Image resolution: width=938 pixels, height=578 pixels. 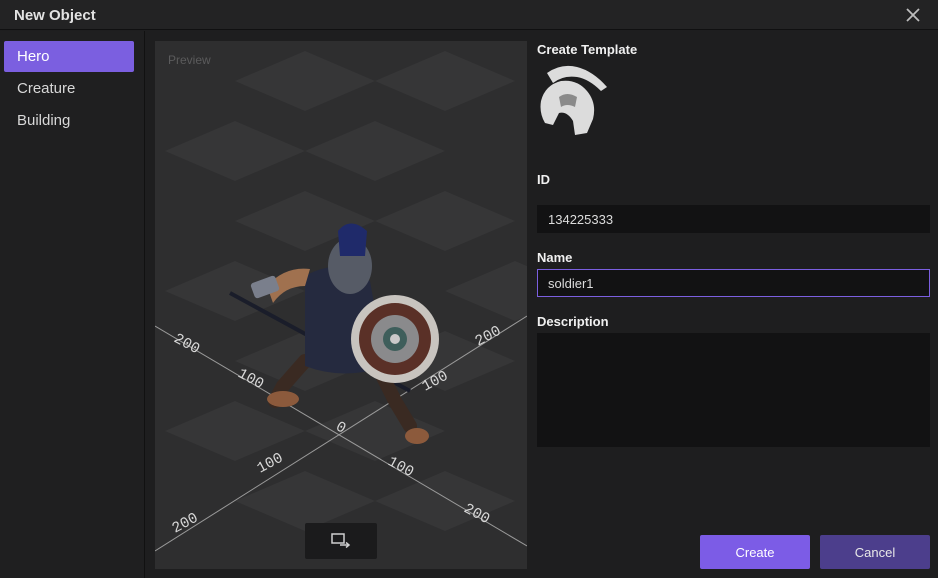 What do you see at coordinates (755, 552) in the screenshot?
I see `create-button: Create` at bounding box center [755, 552].